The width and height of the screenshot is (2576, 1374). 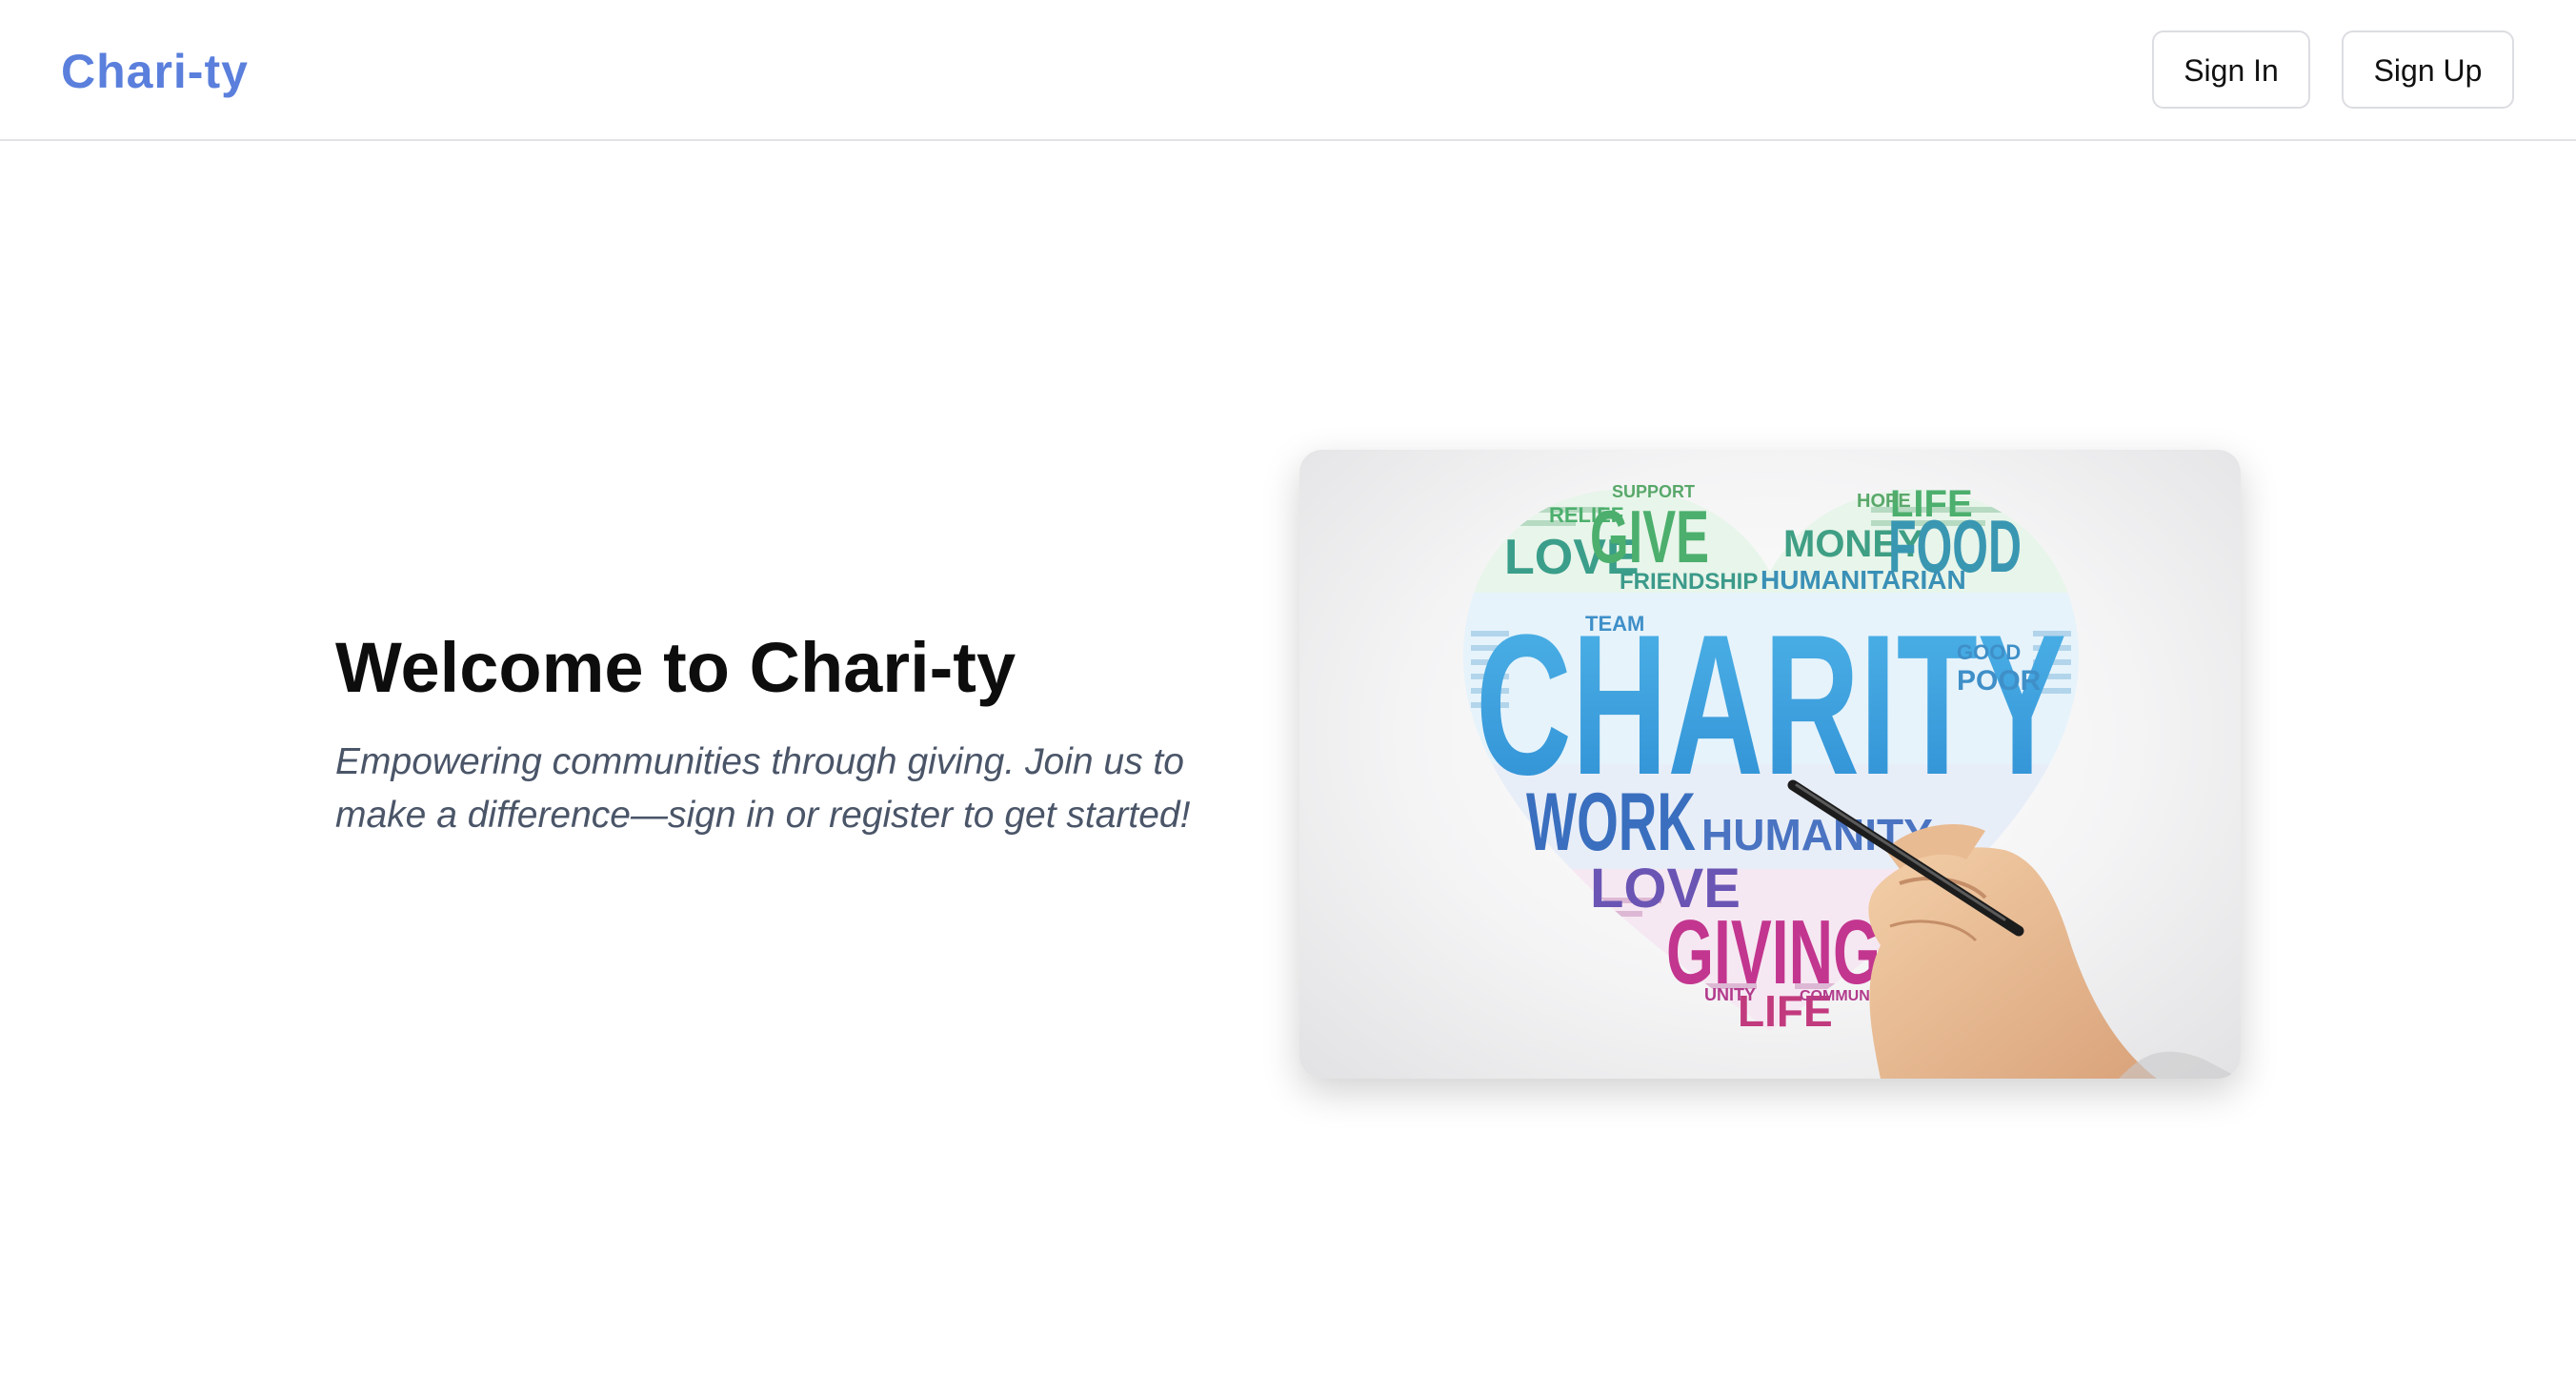 I want to click on word-humanitarian: HUMANITARIAN, so click(x=1864, y=580).